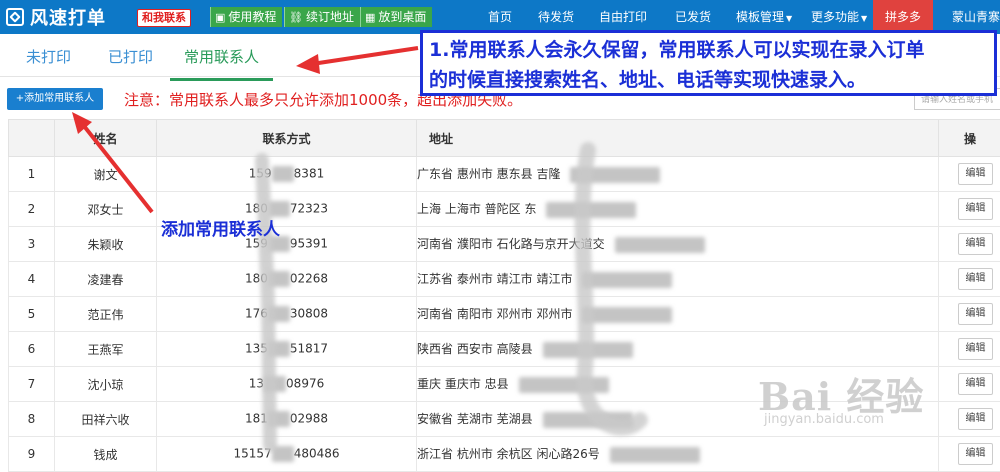 The height and width of the screenshot is (472, 1000). What do you see at coordinates (858, 398) in the screenshot?
I see `baidu-watermark: Bai 经验 jingyan.baidu.com` at bounding box center [858, 398].